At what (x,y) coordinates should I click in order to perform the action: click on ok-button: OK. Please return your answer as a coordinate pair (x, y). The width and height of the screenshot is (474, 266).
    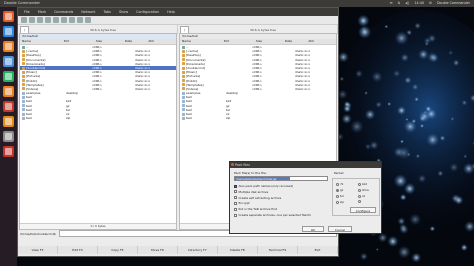
    Looking at the image, I should click on (313, 229).